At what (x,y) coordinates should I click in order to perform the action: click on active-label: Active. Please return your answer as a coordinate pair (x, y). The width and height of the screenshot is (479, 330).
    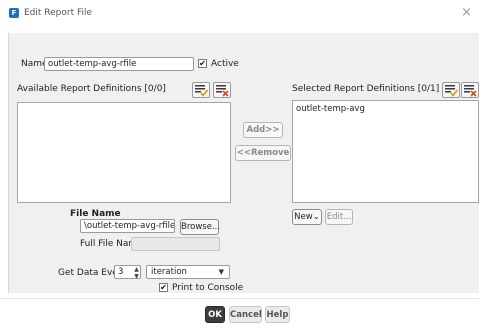
    Looking at the image, I should click on (225, 64).